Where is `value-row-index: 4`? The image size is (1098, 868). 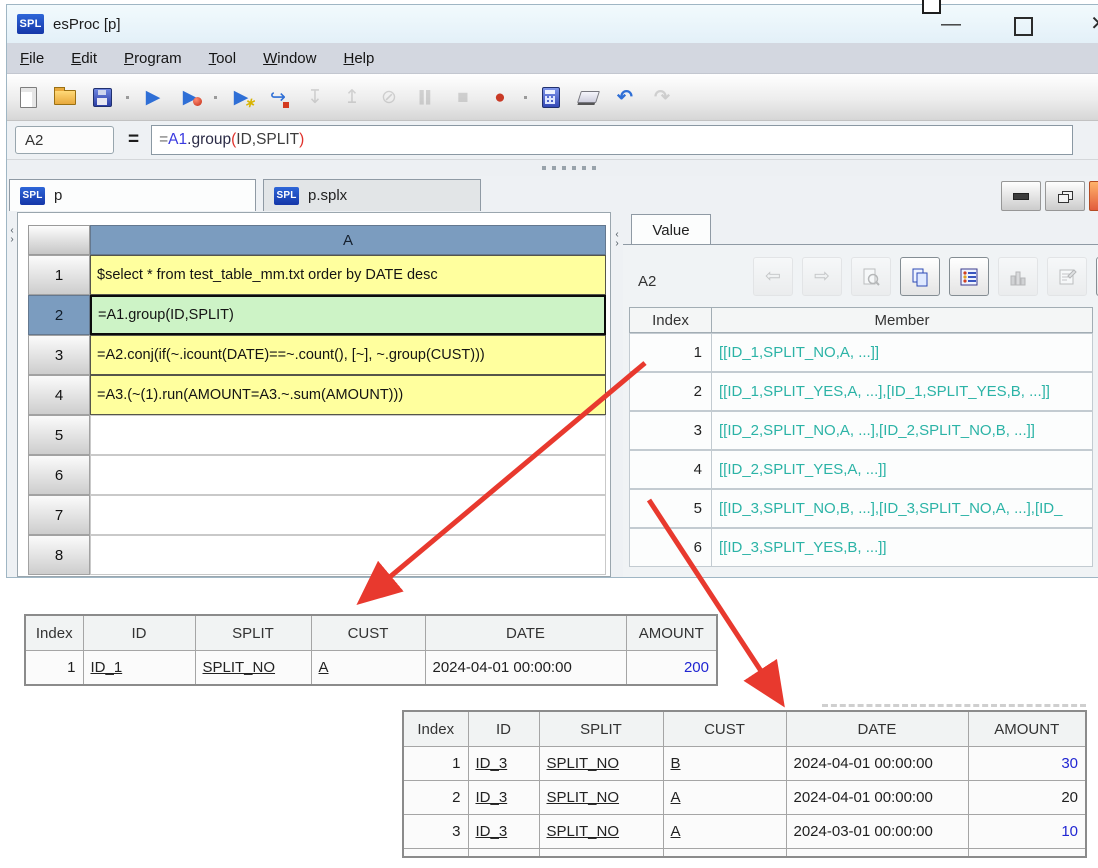
value-row-index: 4 is located at coordinates (670, 469).